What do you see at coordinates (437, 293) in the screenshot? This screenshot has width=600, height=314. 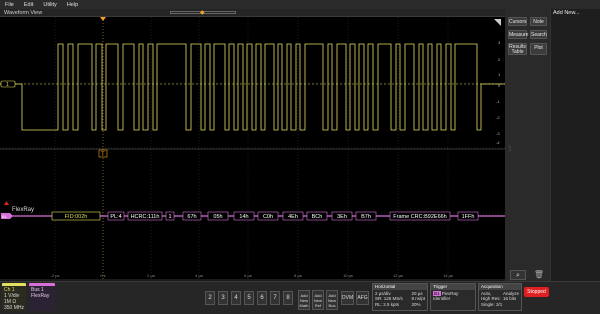 I see `trigger-bus-badge: B1` at bounding box center [437, 293].